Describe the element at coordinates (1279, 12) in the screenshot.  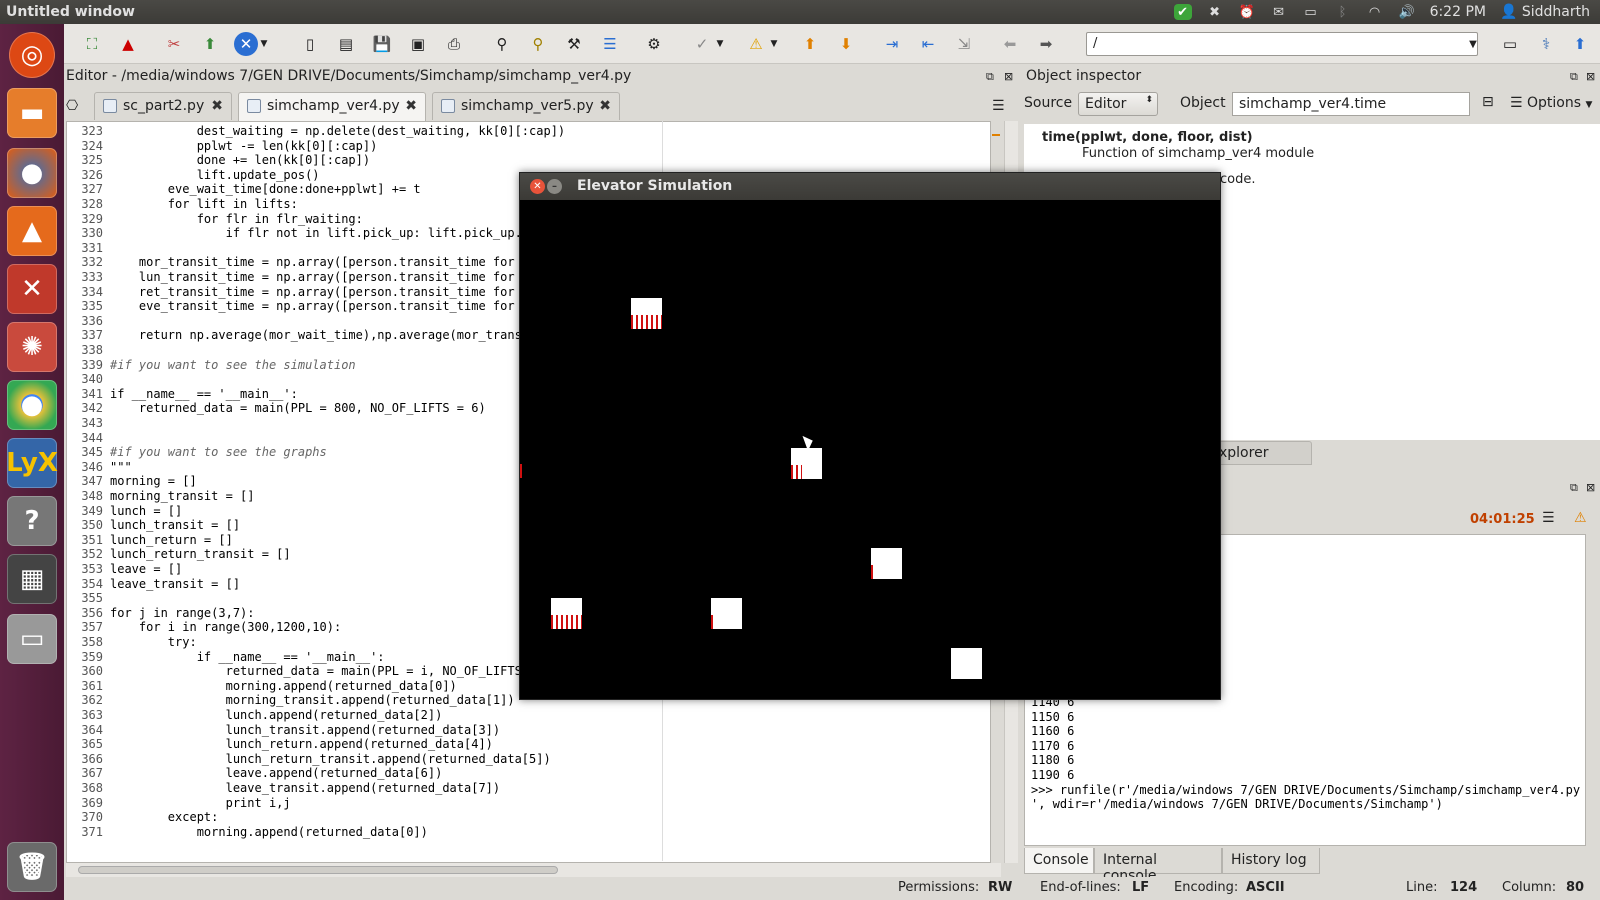
I see `mail-icon: ✉` at that location.